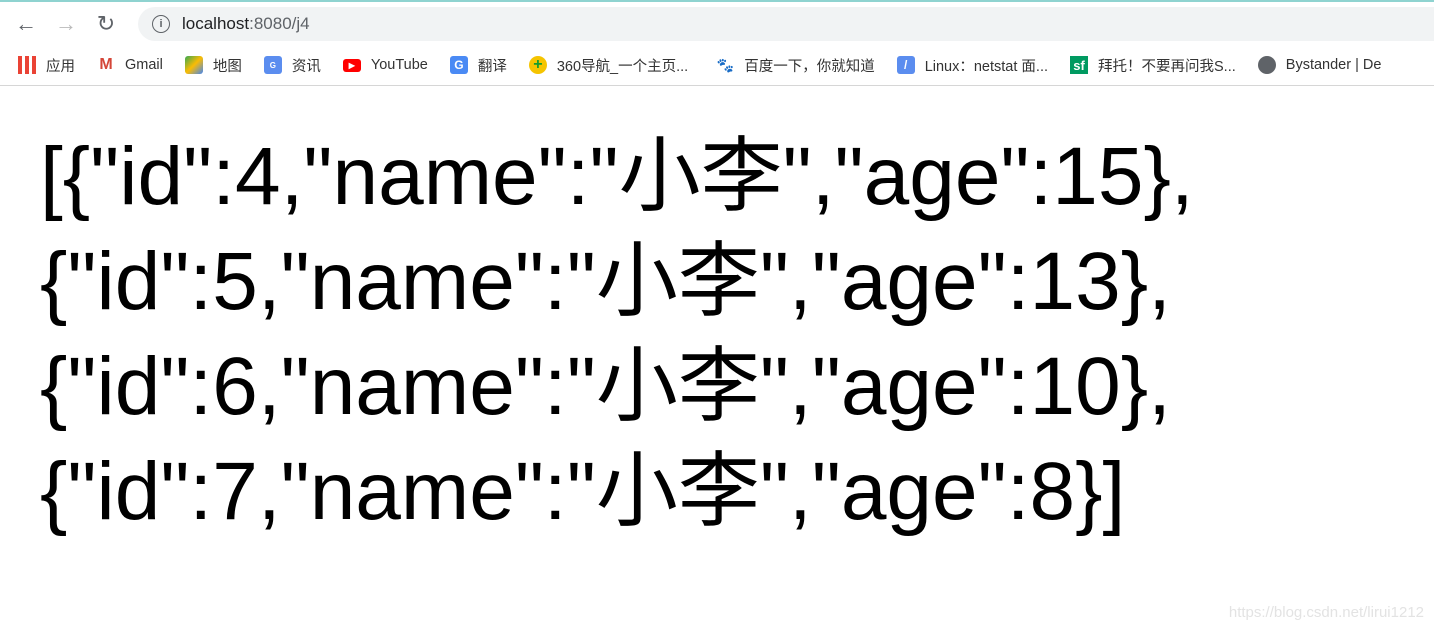 This screenshot has width=1434, height=631. I want to click on address-bar: i localhost:8080/j4, so click(786, 23).